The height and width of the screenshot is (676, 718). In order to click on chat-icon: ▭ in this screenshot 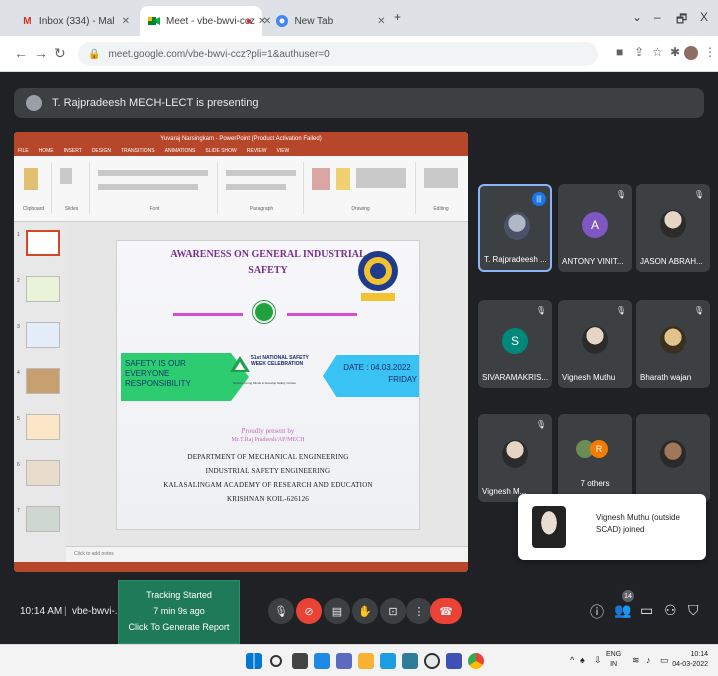, I will do `click(646, 610)`.